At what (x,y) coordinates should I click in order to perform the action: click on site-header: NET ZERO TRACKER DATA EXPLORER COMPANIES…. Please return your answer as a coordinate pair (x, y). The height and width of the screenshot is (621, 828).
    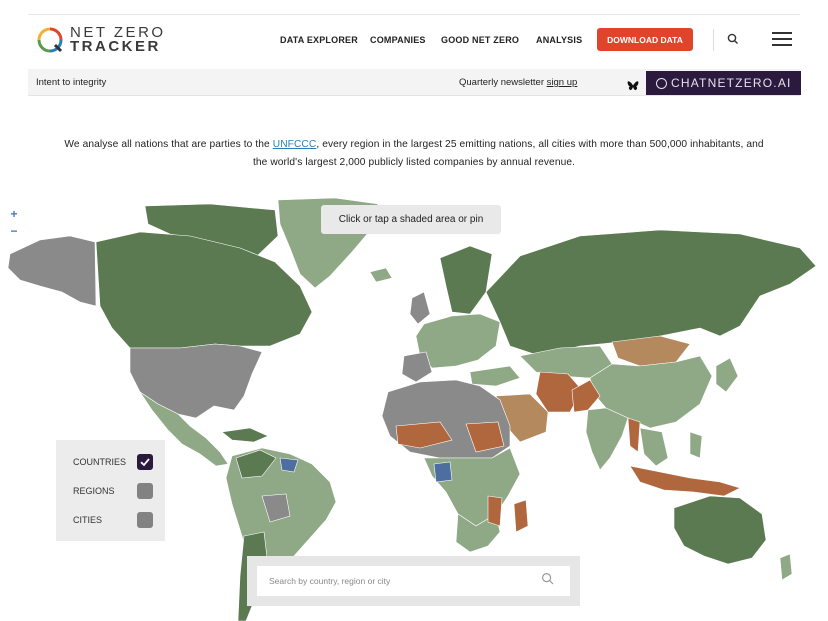
    Looking at the image, I should click on (414, 40).